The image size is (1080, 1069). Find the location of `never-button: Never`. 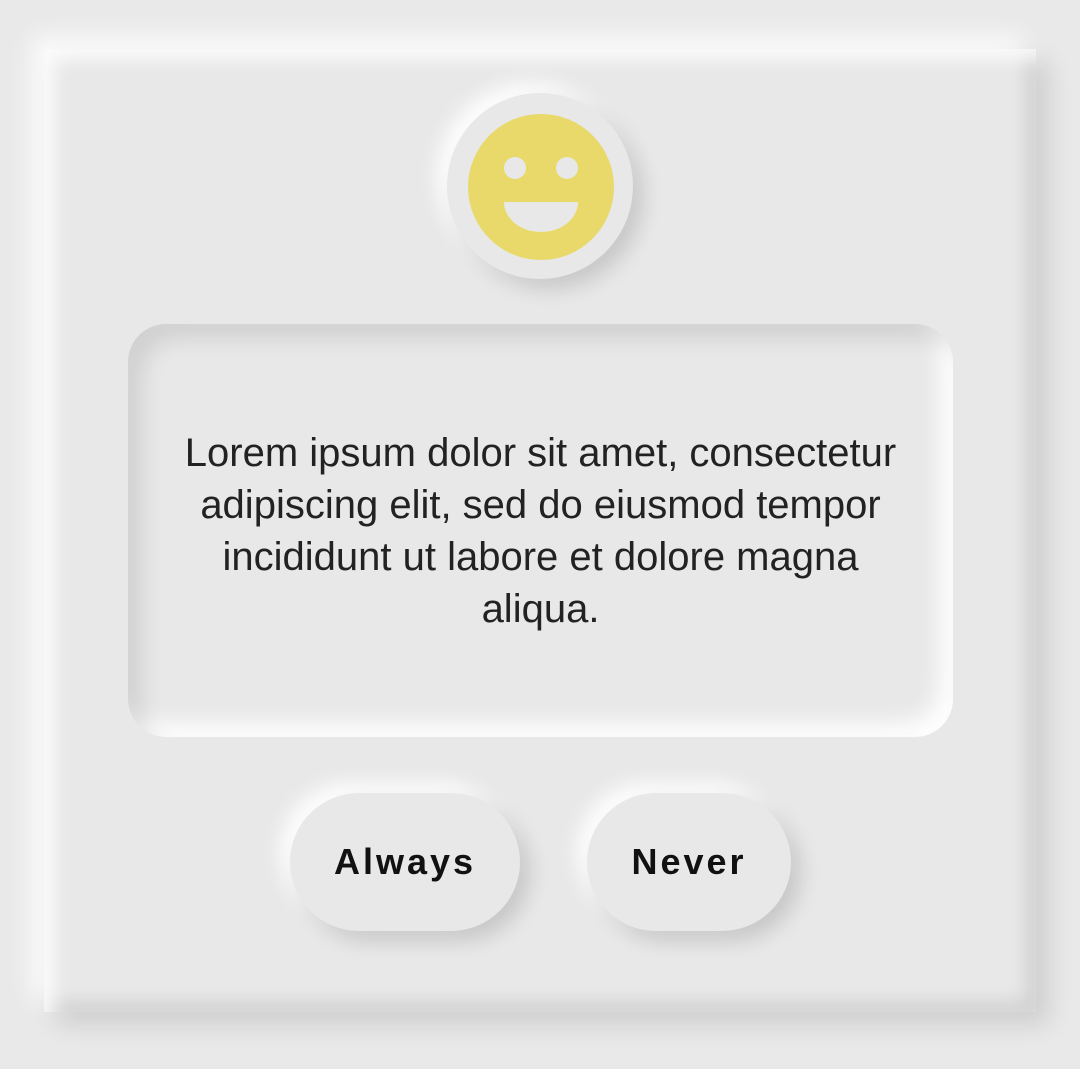

never-button: Never is located at coordinates (689, 862).